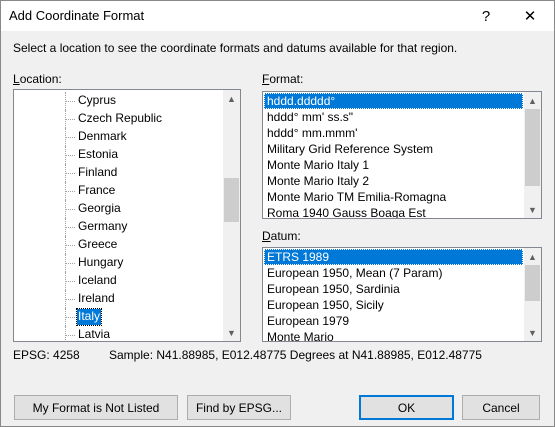 The image size is (555, 427). What do you see at coordinates (98, 244) in the screenshot?
I see `tree-item-label: Greece` at bounding box center [98, 244].